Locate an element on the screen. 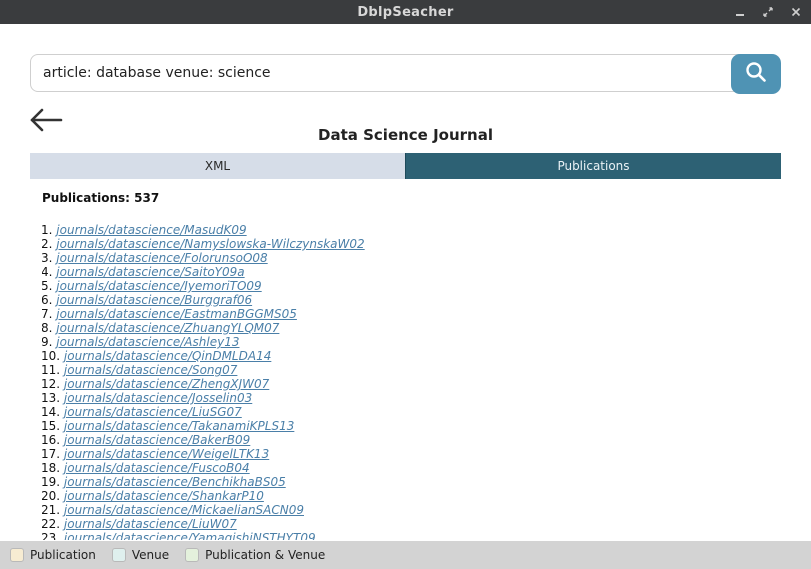 This screenshot has height=569, width=811. legend-label: Publication & Venue is located at coordinates (265, 555).